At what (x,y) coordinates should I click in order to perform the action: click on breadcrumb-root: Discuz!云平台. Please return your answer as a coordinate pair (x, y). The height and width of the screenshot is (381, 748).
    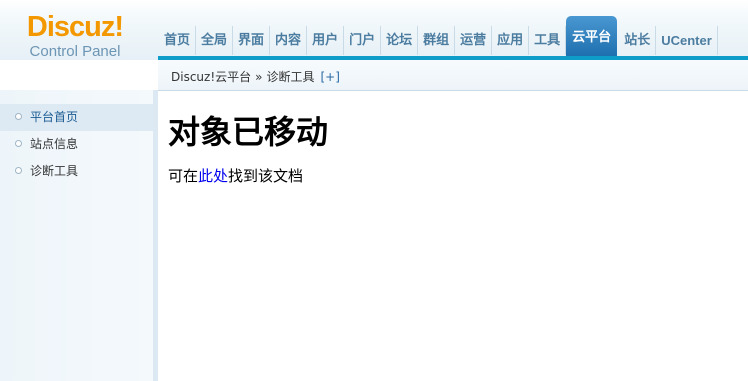
    Looking at the image, I should click on (211, 77).